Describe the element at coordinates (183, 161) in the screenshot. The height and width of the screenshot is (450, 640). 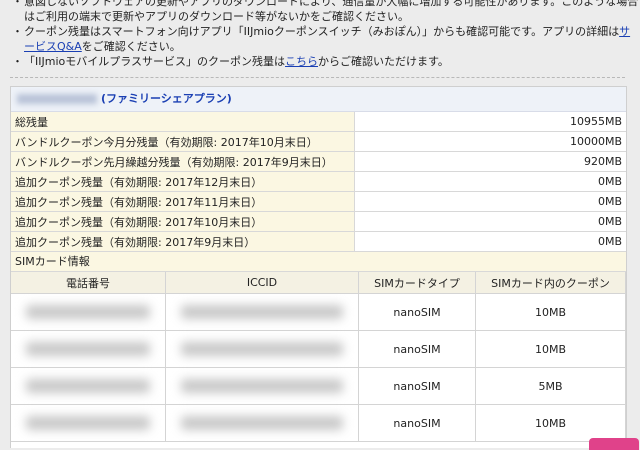
I see `remaining-label: バンドルクーポン先月繰越分残量（有効期限: 2017年9月末日）` at that location.